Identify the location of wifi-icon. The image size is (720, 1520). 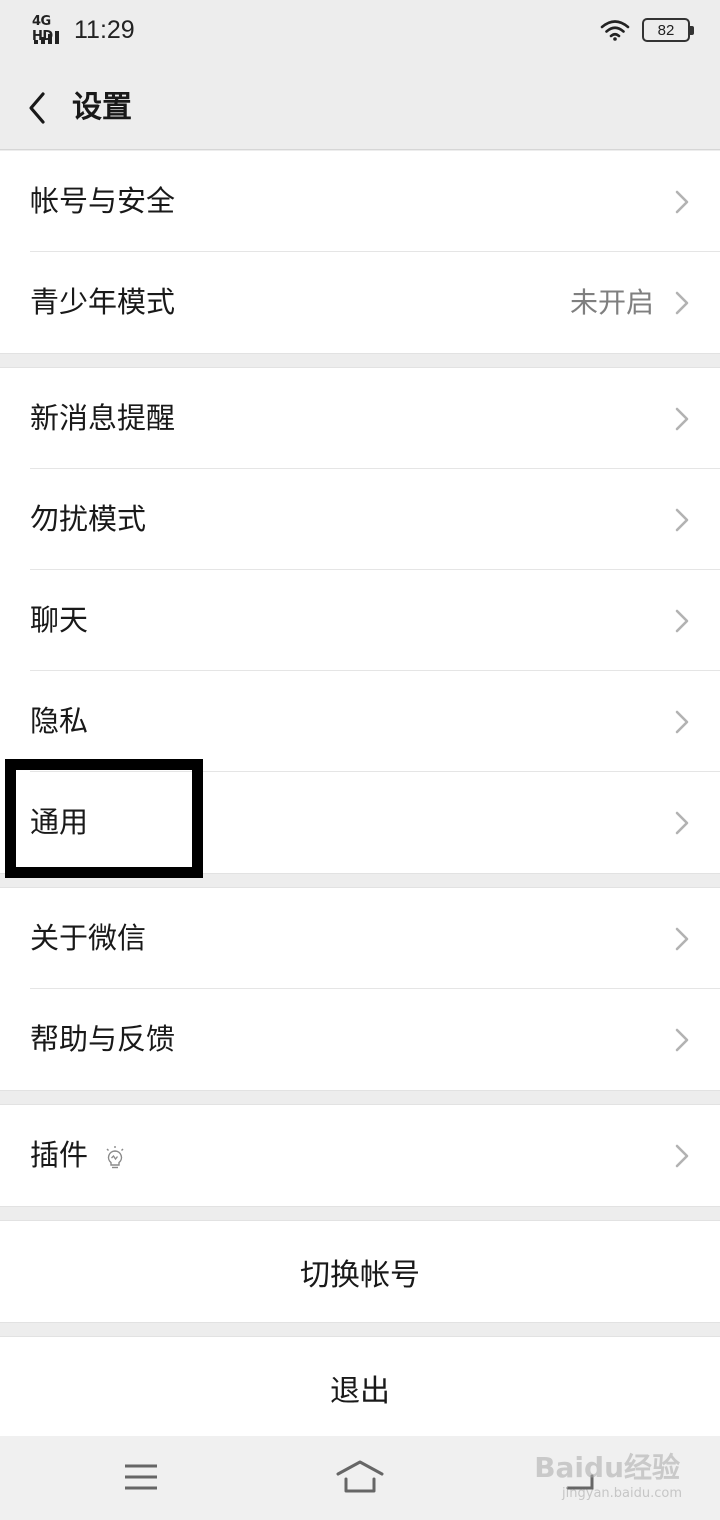
(615, 30).